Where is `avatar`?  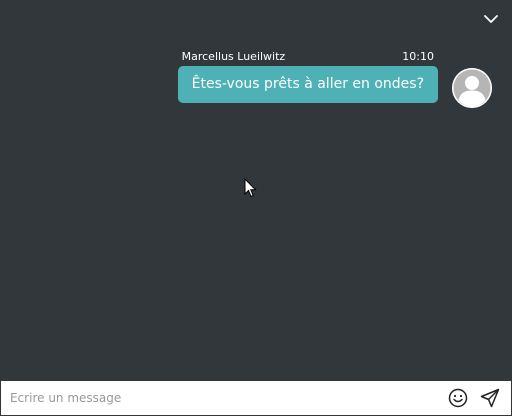 avatar is located at coordinates (472, 88).